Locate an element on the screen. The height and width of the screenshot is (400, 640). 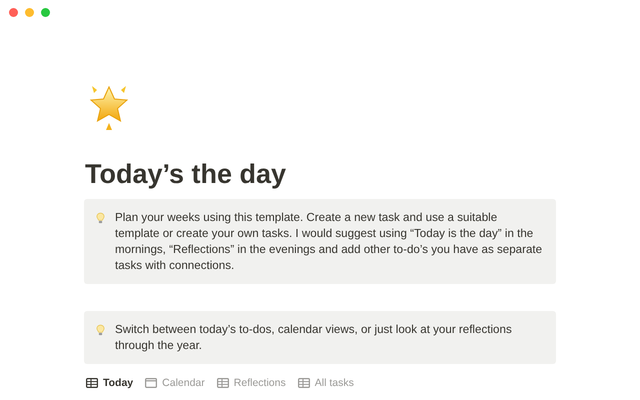
page-title: Today’s the day is located at coordinates (186, 174).